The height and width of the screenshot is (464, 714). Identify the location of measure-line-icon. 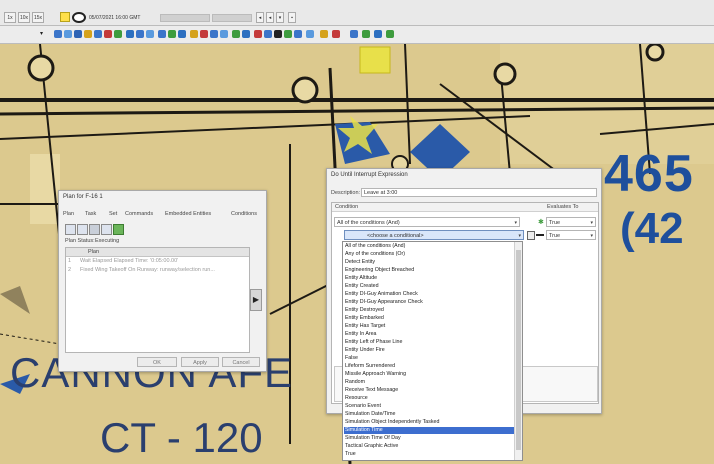
(354, 34).